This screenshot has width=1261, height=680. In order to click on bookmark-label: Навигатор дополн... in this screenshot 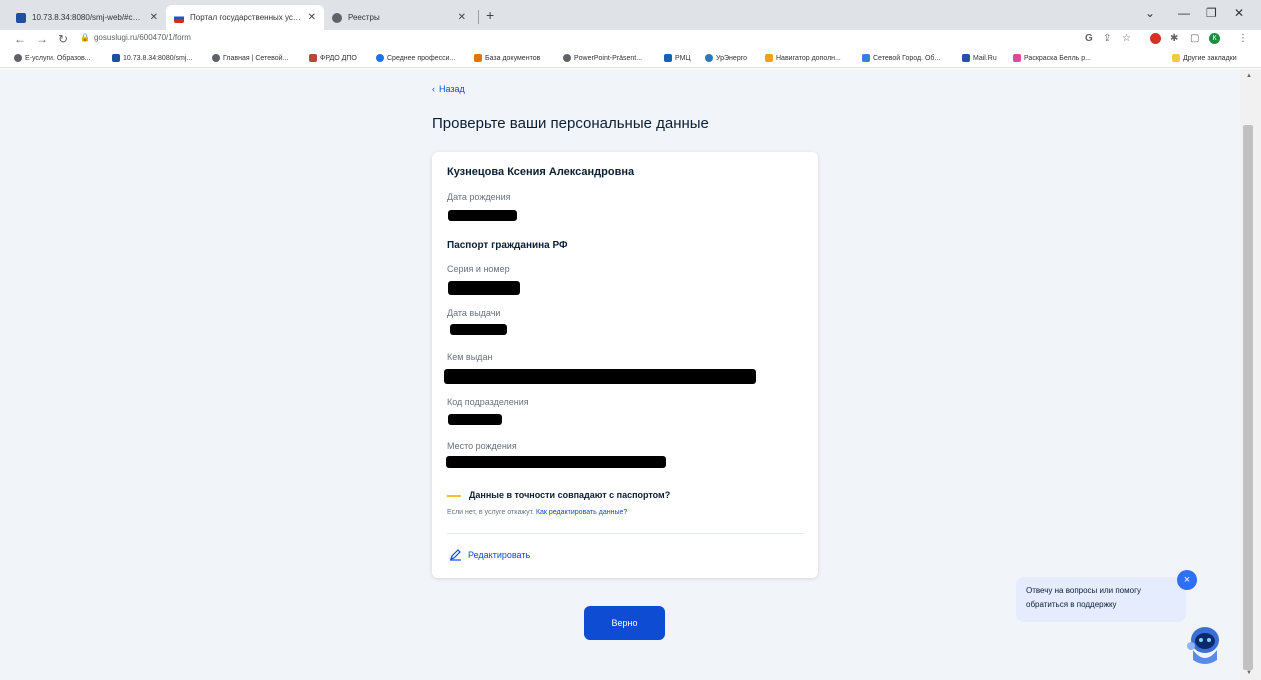, I will do `click(808, 58)`.